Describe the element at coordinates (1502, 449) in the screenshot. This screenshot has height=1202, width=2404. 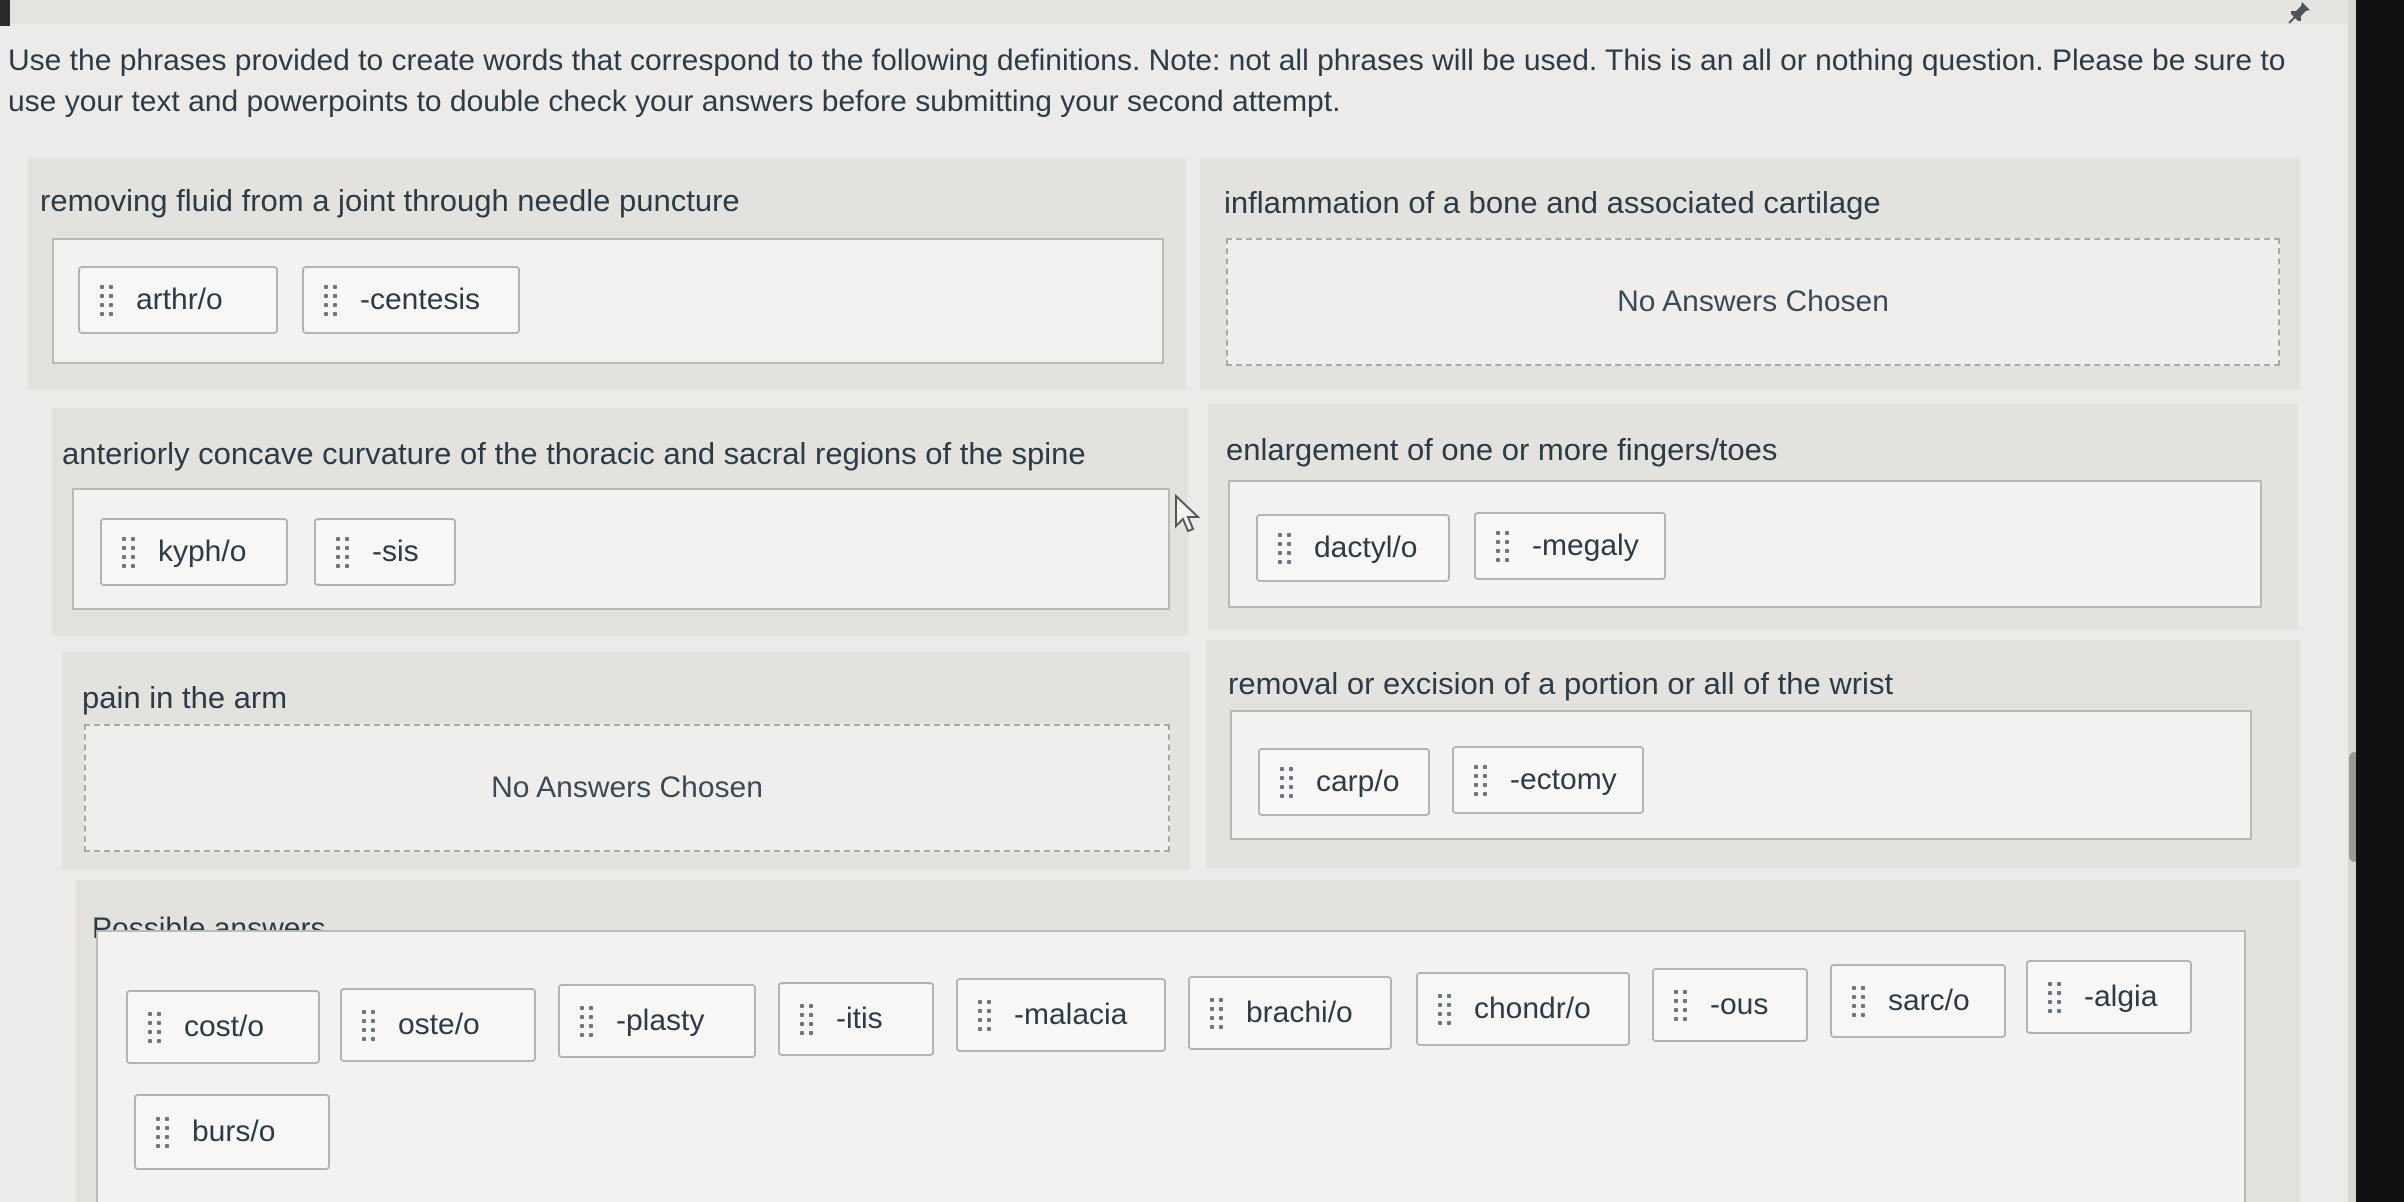
I see `question-prompt-4: enlargement of one or more fingers/toes` at that location.